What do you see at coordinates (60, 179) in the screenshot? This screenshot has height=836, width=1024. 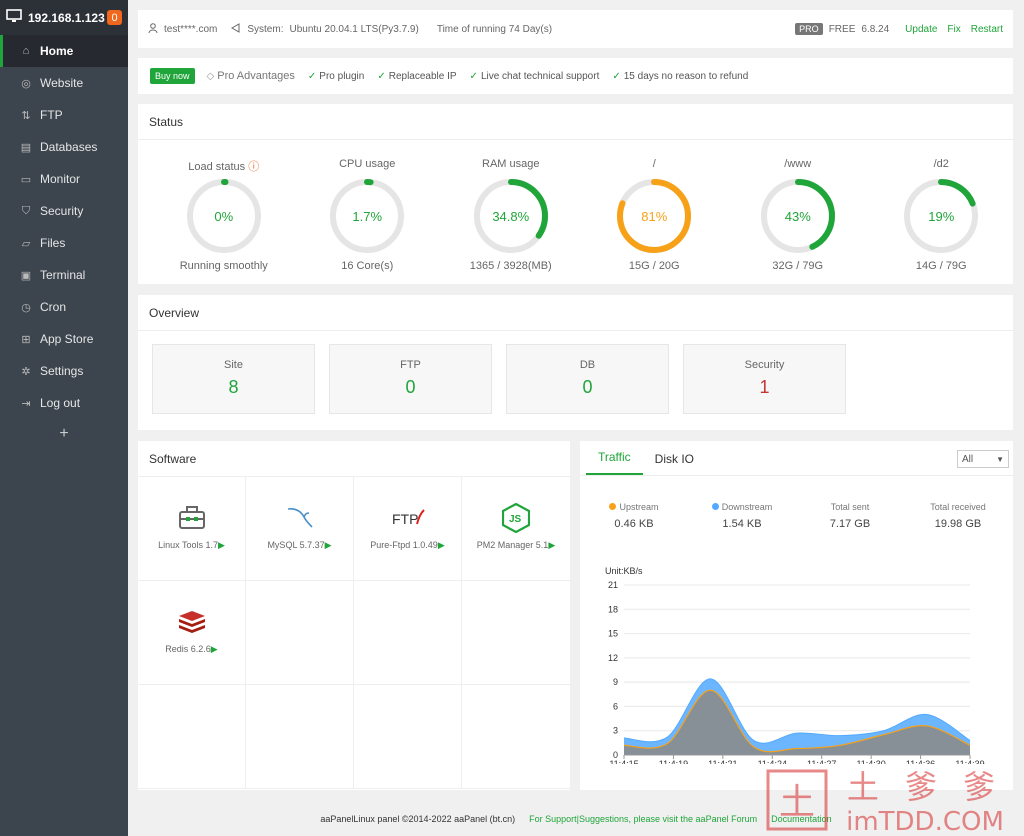 I see `sidebar-item-label: Monitor` at bounding box center [60, 179].